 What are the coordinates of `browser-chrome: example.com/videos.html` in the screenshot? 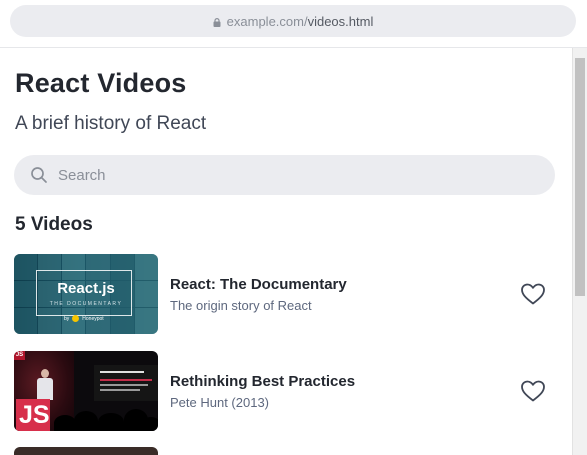 It's located at (293, 24).